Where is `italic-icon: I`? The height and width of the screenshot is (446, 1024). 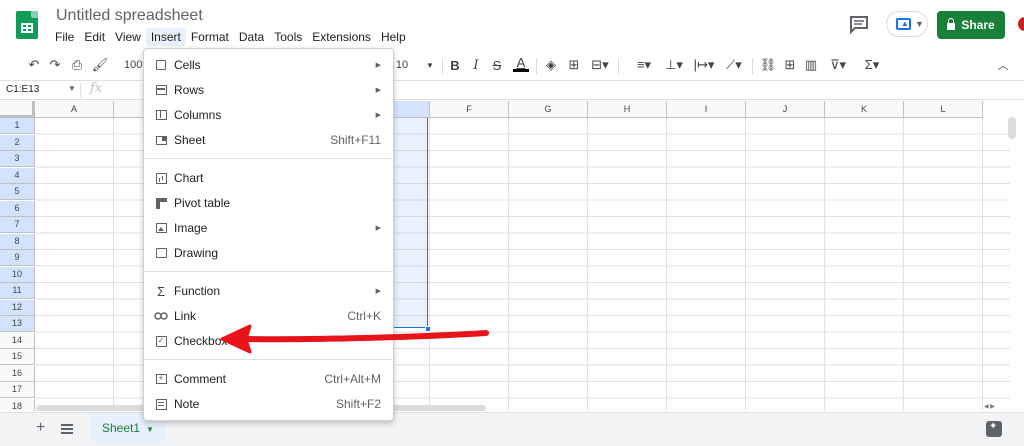 italic-icon: I is located at coordinates (476, 65).